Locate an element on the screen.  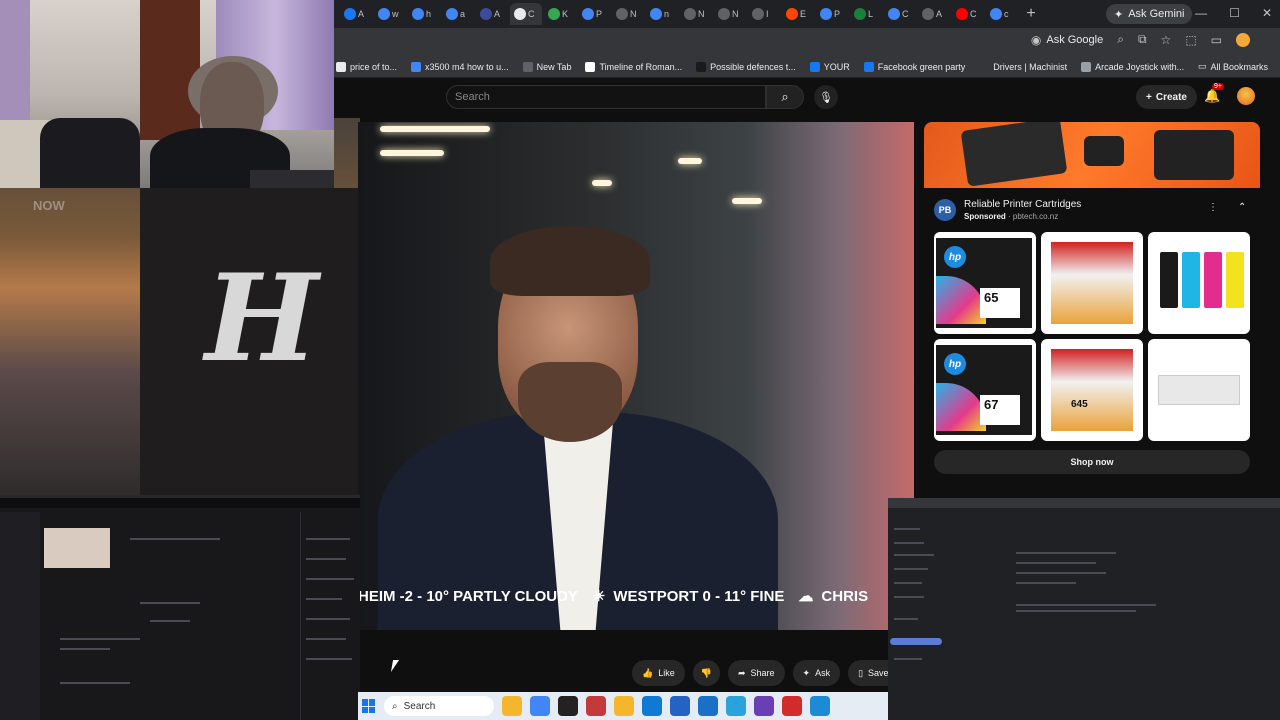
bookmark-item: YOUR is located at coordinates (829, 66).